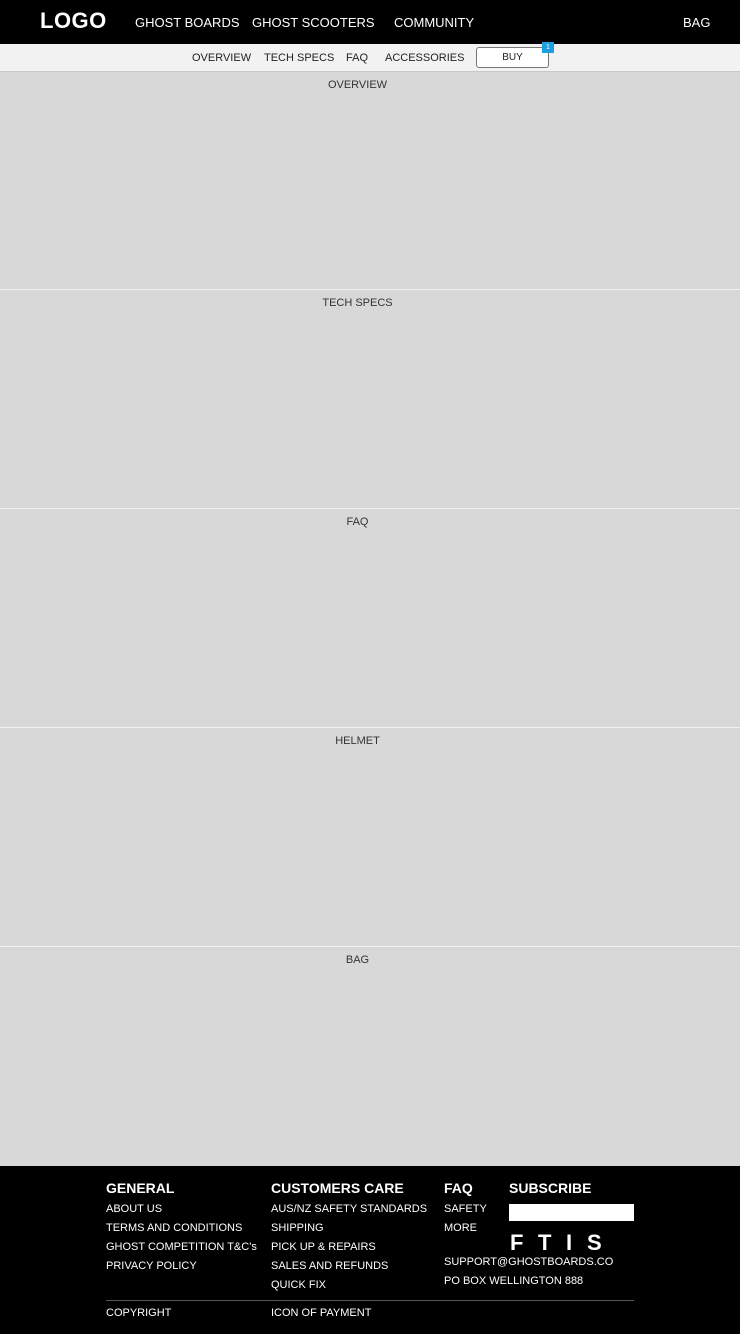  What do you see at coordinates (696, 22) in the screenshot?
I see `nav-bag: BAG` at bounding box center [696, 22].